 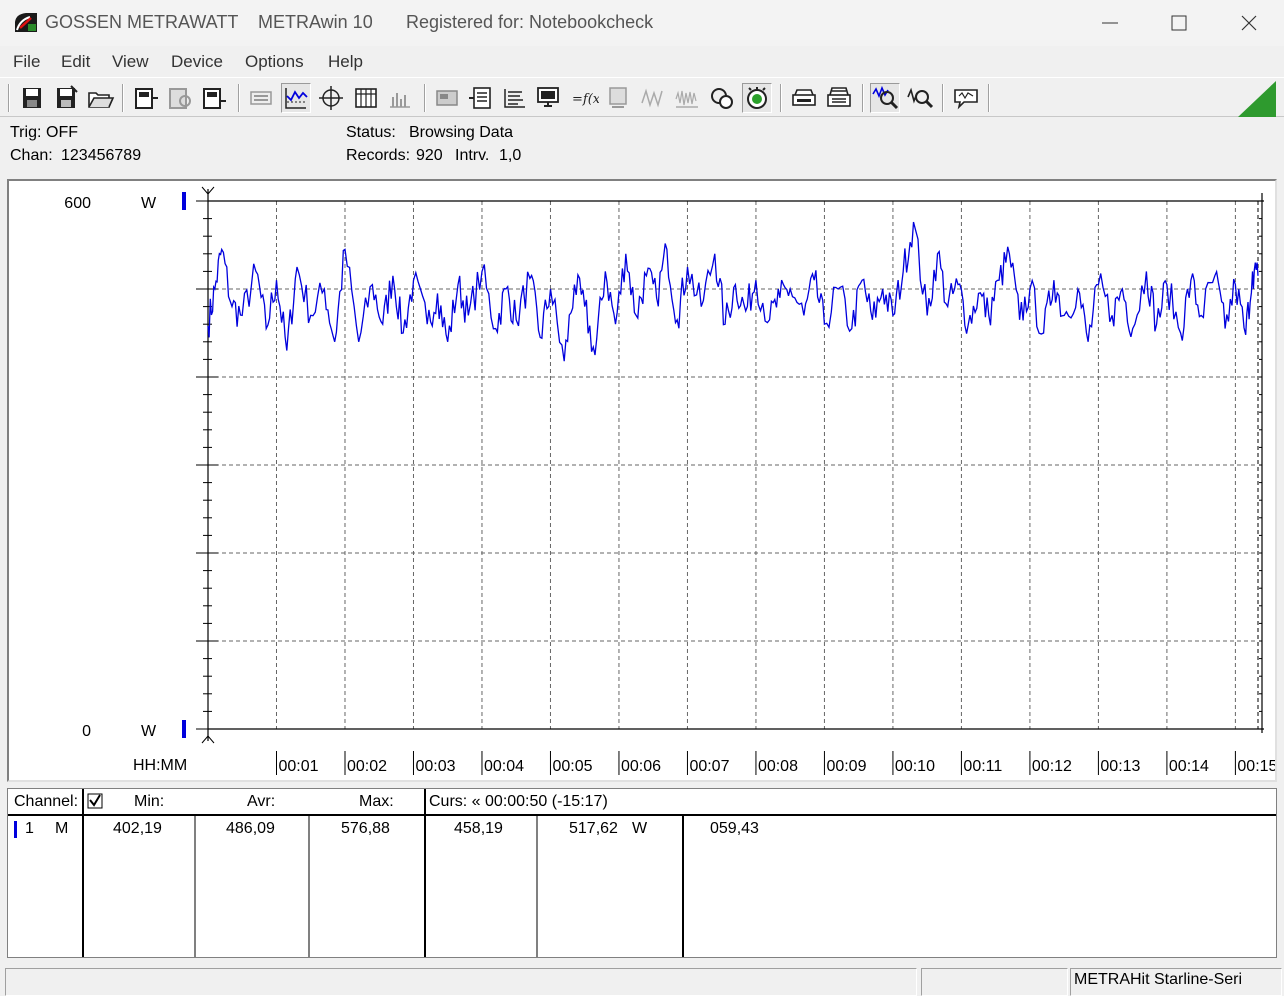 What do you see at coordinates (435, 766) in the screenshot?
I see `x-tick-label: 00:03` at bounding box center [435, 766].